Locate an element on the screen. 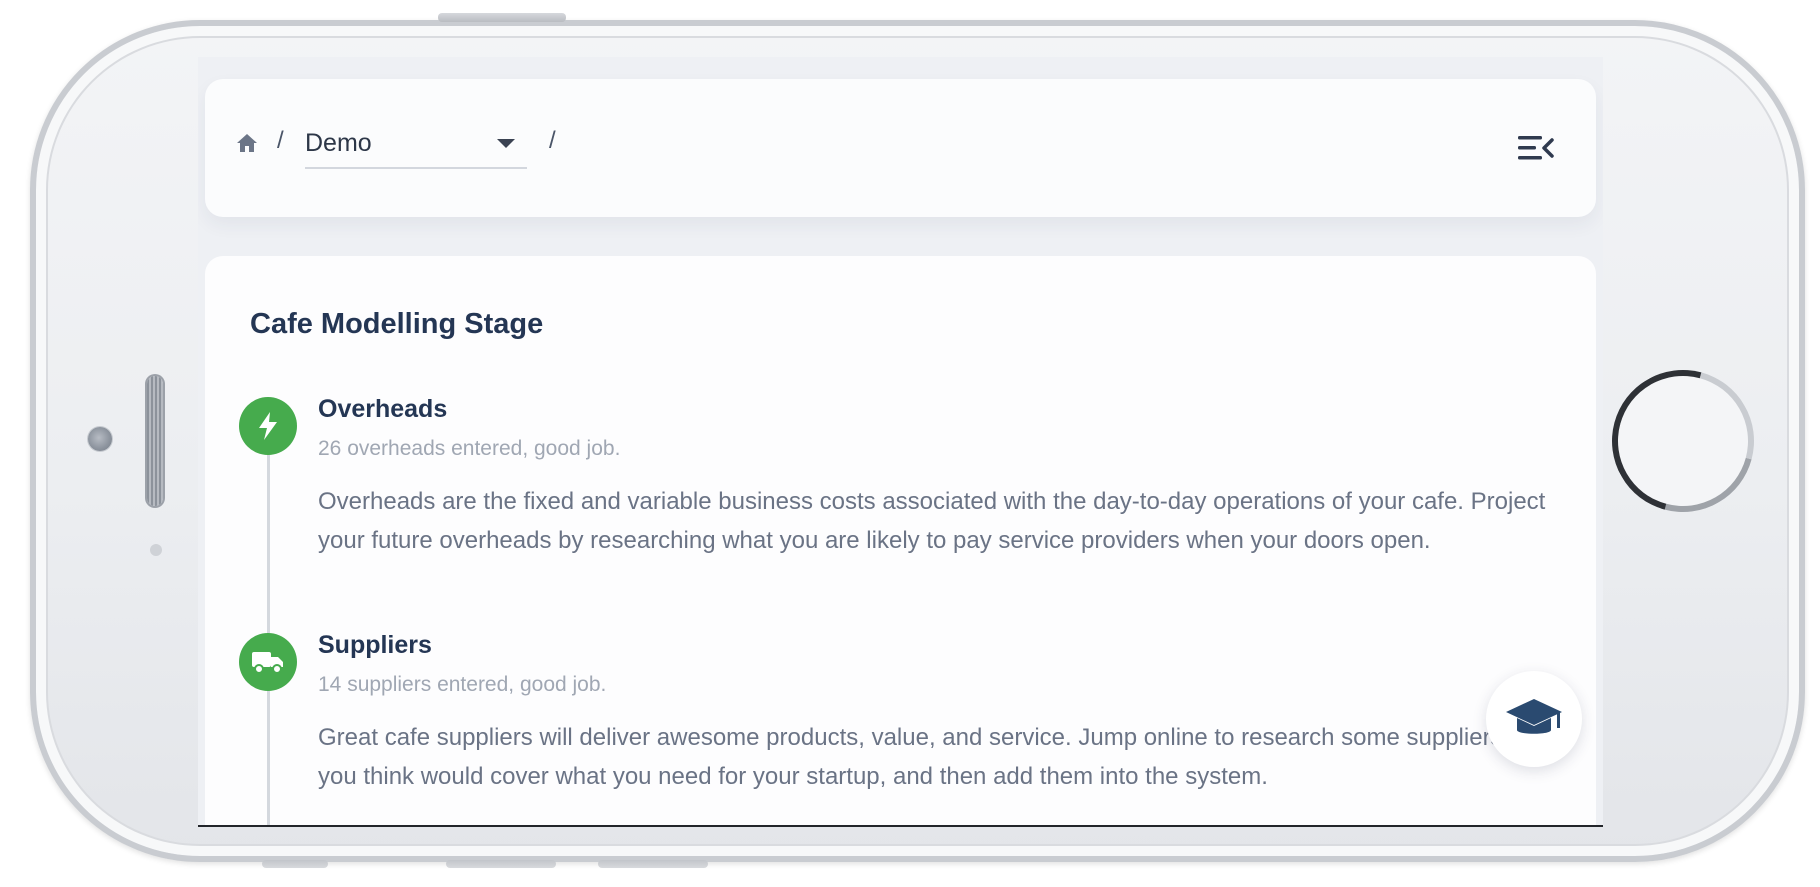  earpiece-speaker is located at coordinates (155, 441).